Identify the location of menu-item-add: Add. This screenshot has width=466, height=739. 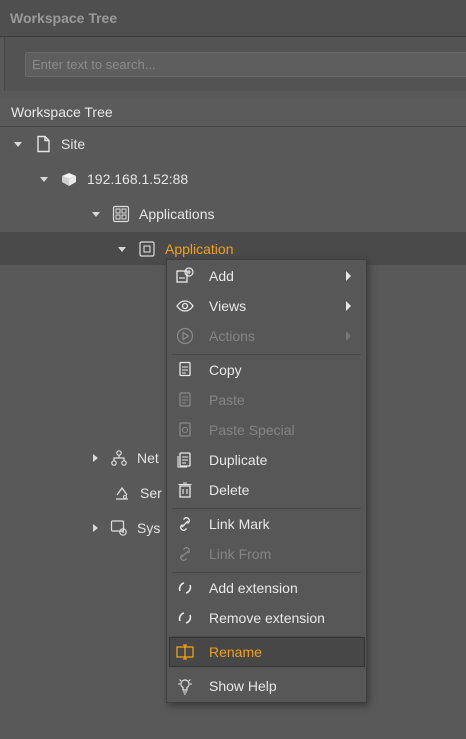
(266, 276).